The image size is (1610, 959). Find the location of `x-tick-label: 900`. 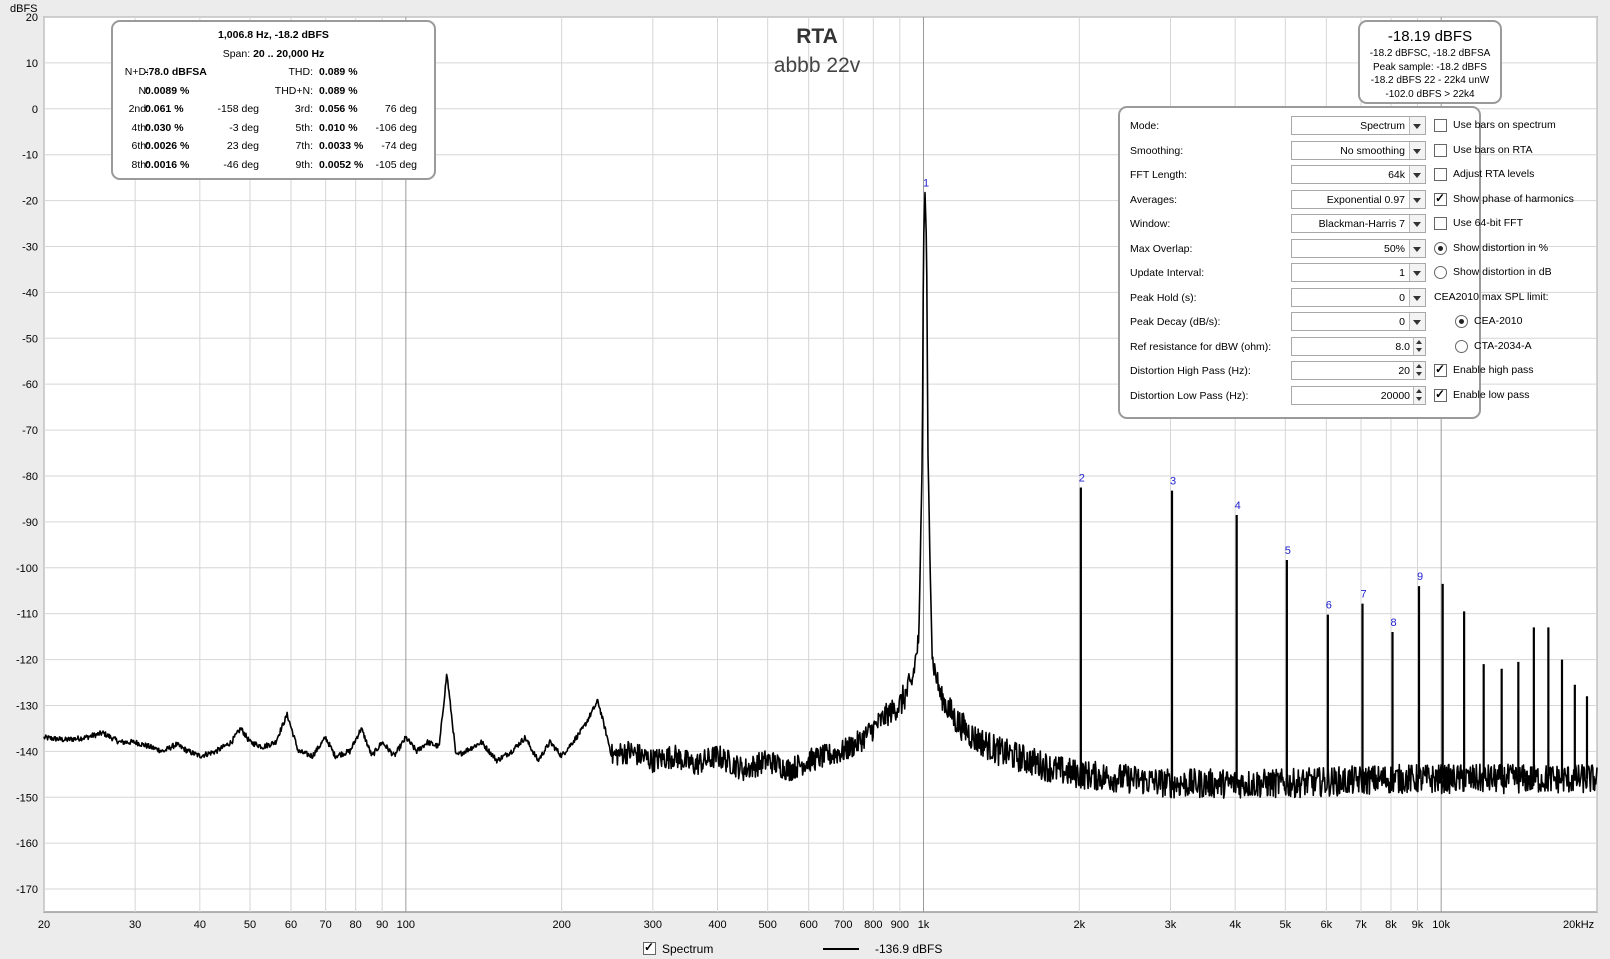

x-tick-label: 900 is located at coordinates (900, 925).